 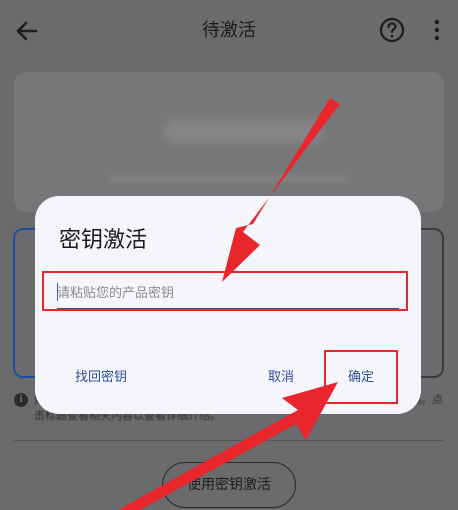 What do you see at coordinates (392, 30) in the screenshot?
I see `help-icon` at bounding box center [392, 30].